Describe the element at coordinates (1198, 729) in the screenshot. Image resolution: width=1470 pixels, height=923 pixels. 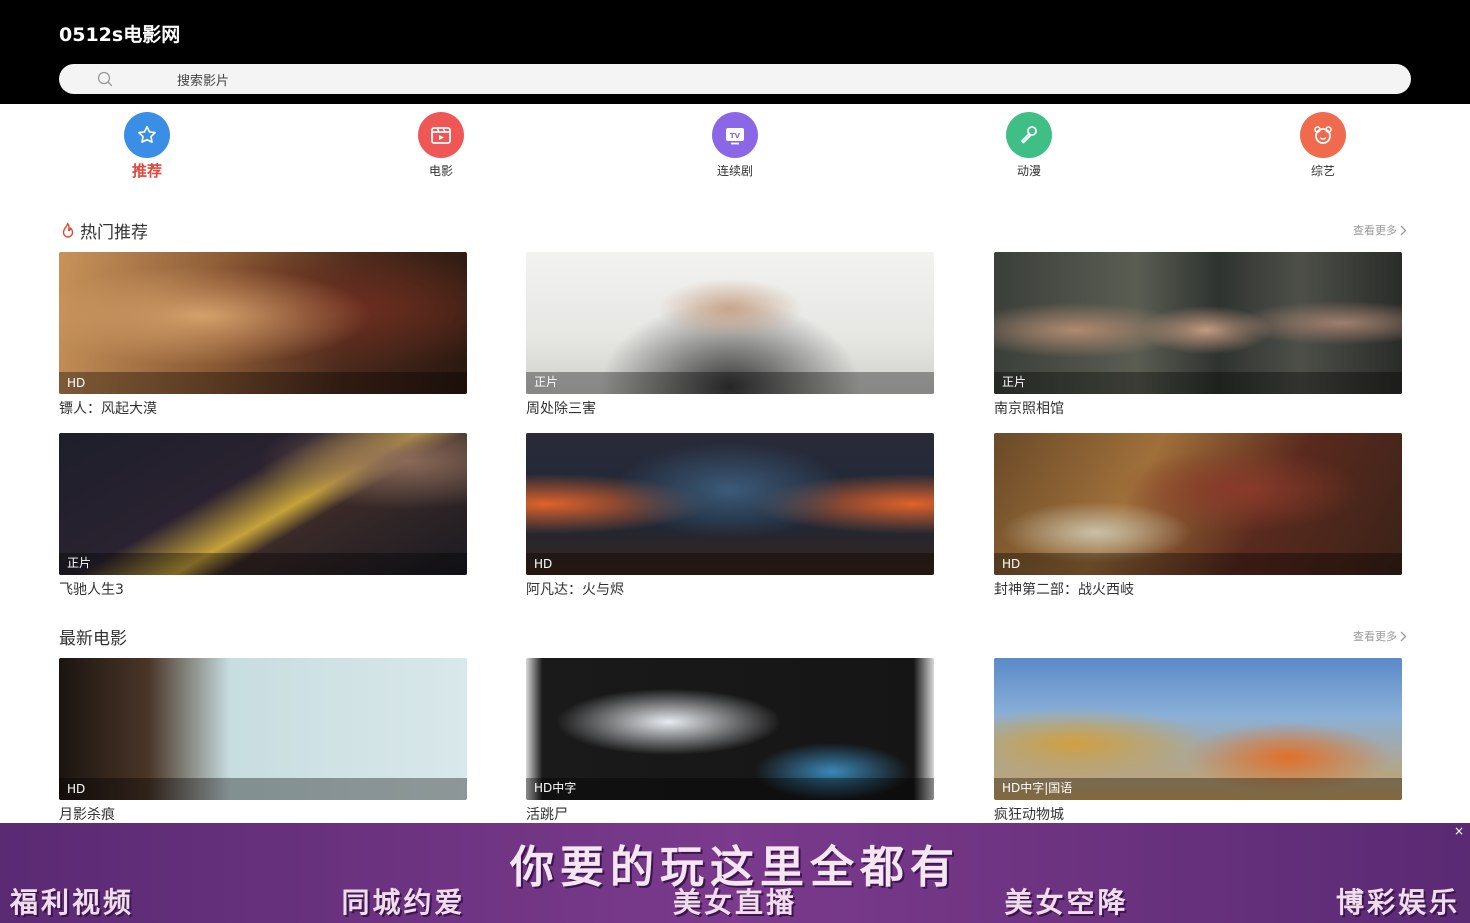
I see `movie-poster: HD中字|国语` at that location.